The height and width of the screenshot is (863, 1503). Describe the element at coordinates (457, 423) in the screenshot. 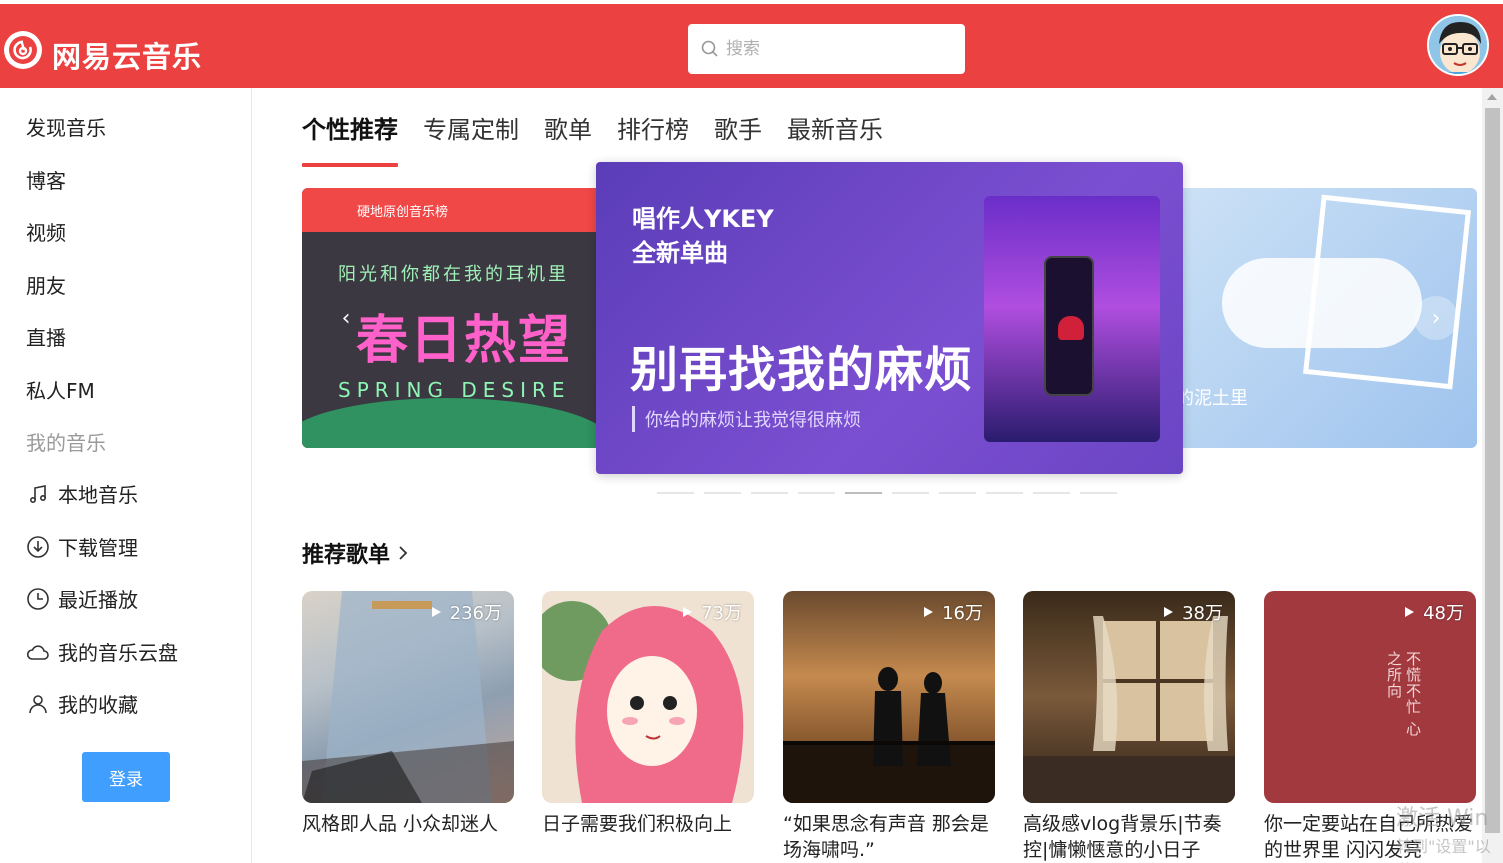

I see `banner-hill-decoration` at that location.